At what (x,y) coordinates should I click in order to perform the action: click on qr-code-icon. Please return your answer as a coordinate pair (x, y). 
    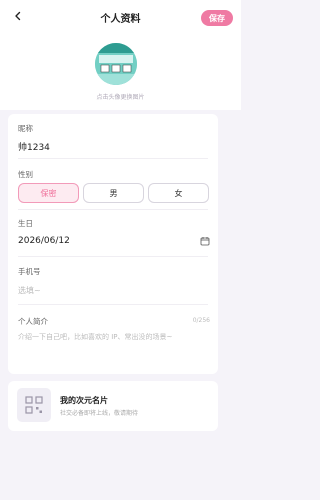
    Looking at the image, I should click on (34, 405).